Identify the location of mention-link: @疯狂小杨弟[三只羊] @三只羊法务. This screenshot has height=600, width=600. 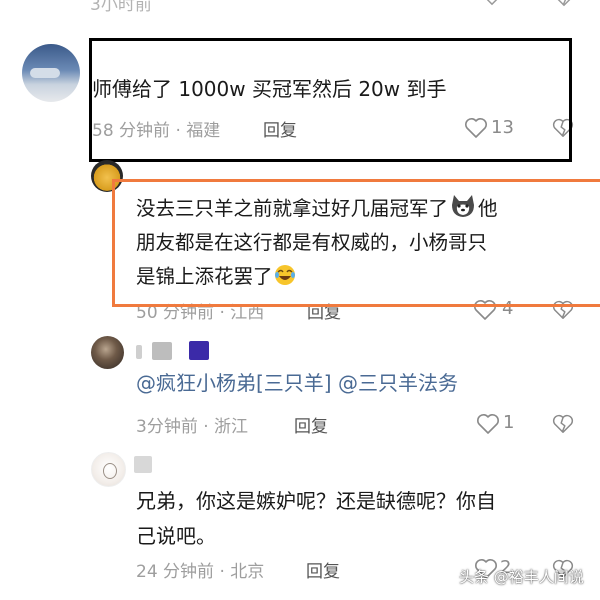
(297, 381).